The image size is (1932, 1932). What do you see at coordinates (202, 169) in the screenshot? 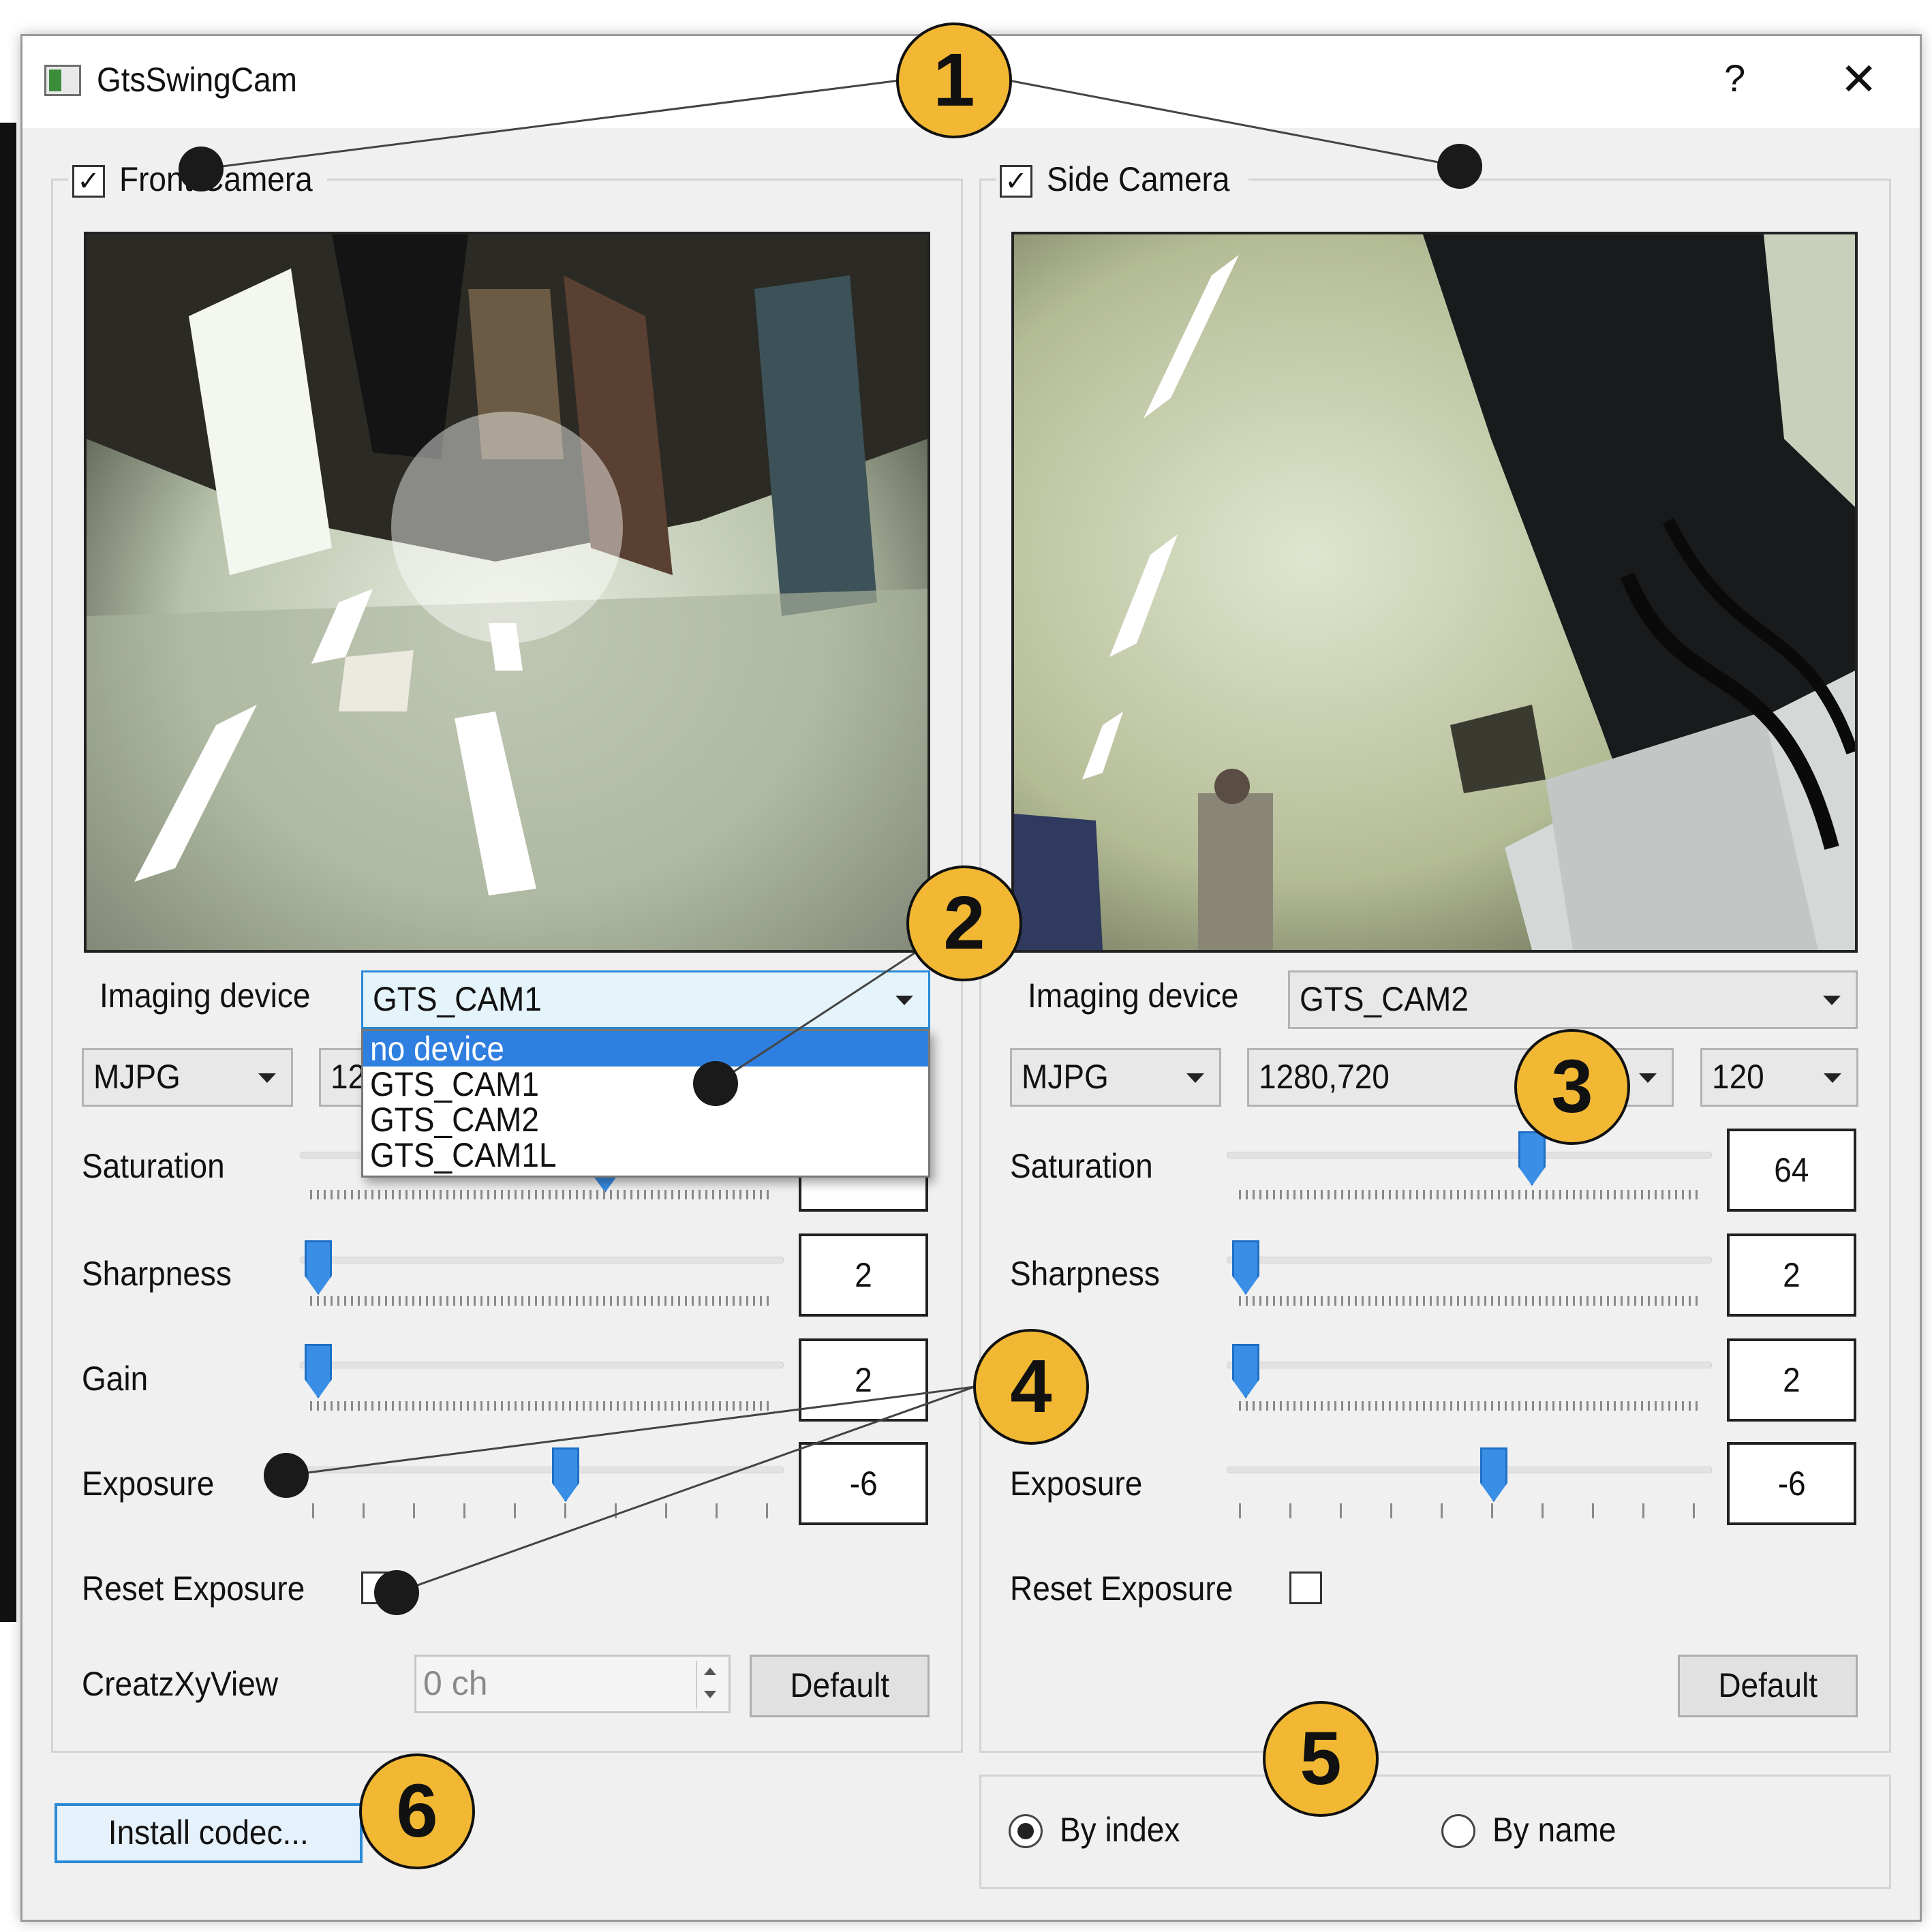
I see `annotation-dot-front-camera` at bounding box center [202, 169].